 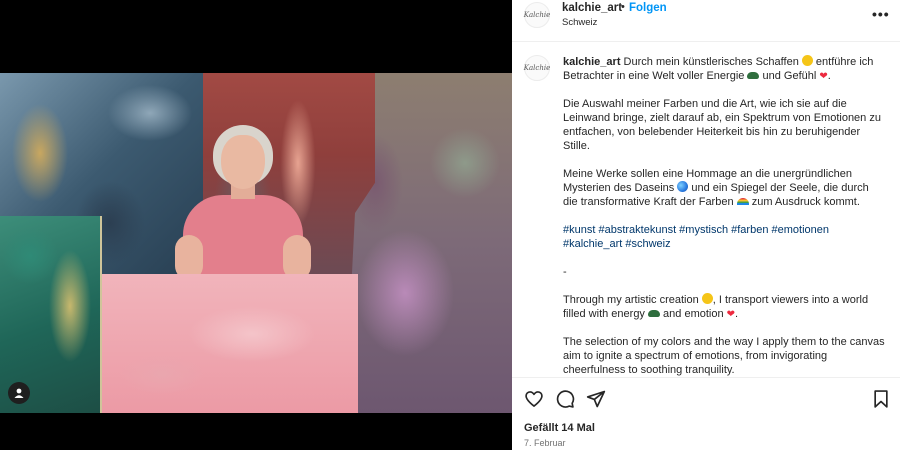 What do you see at coordinates (534, 399) in the screenshot?
I see `heart-icon` at bounding box center [534, 399].